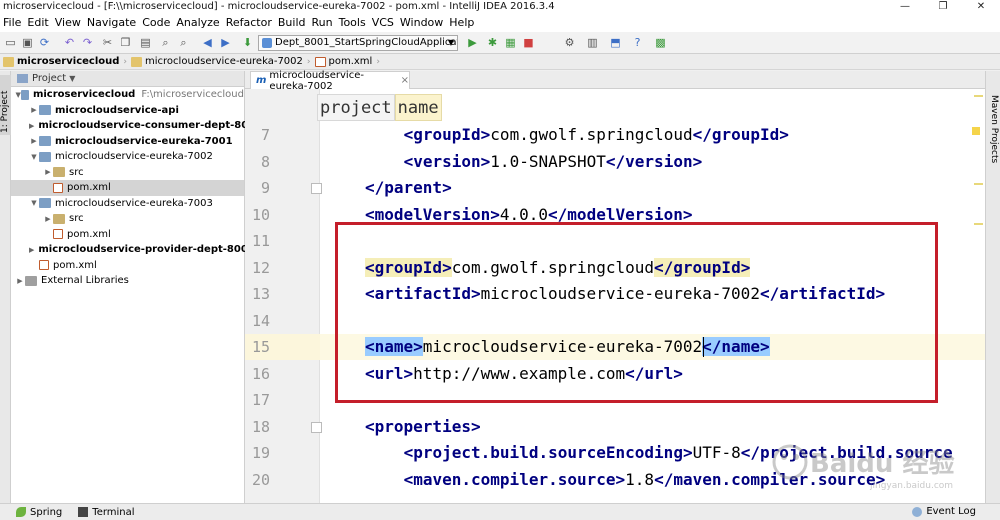  I want to click on menu-edit: Edit, so click(37, 23).